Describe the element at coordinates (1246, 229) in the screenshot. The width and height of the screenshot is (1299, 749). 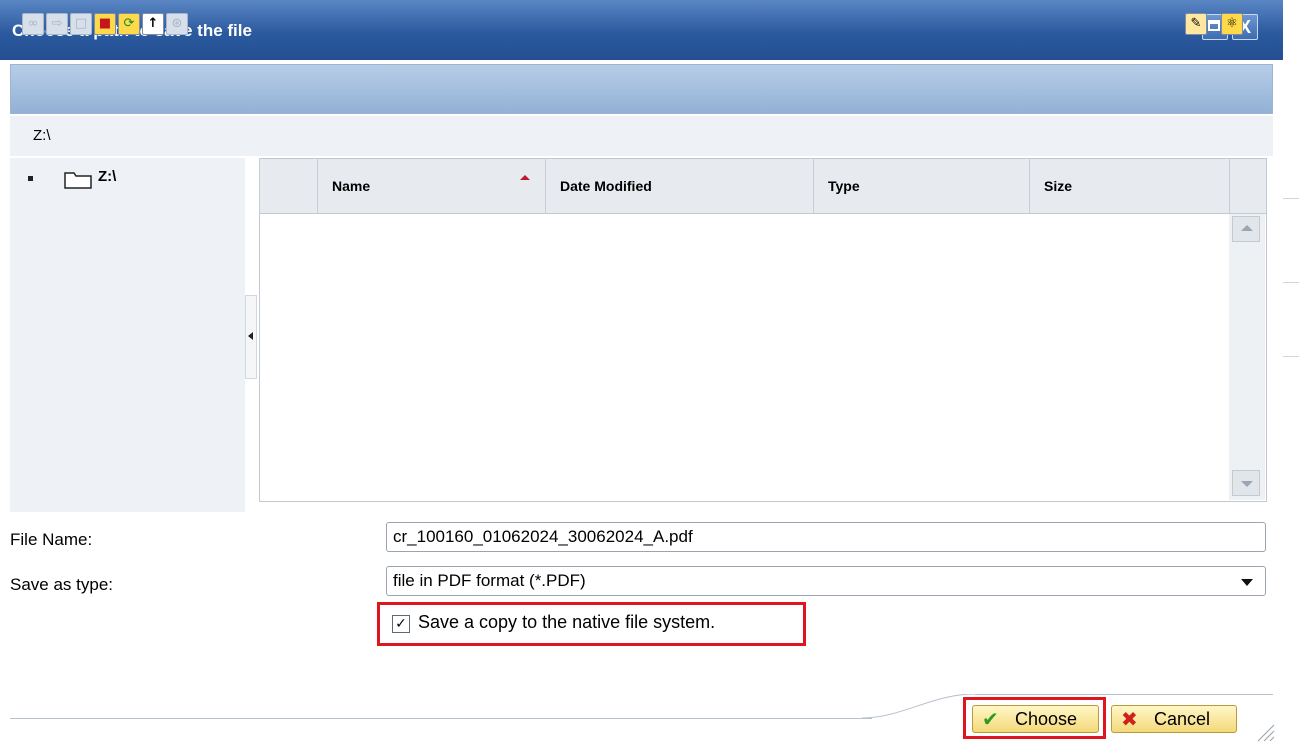
I see `scroll-up-button` at that location.